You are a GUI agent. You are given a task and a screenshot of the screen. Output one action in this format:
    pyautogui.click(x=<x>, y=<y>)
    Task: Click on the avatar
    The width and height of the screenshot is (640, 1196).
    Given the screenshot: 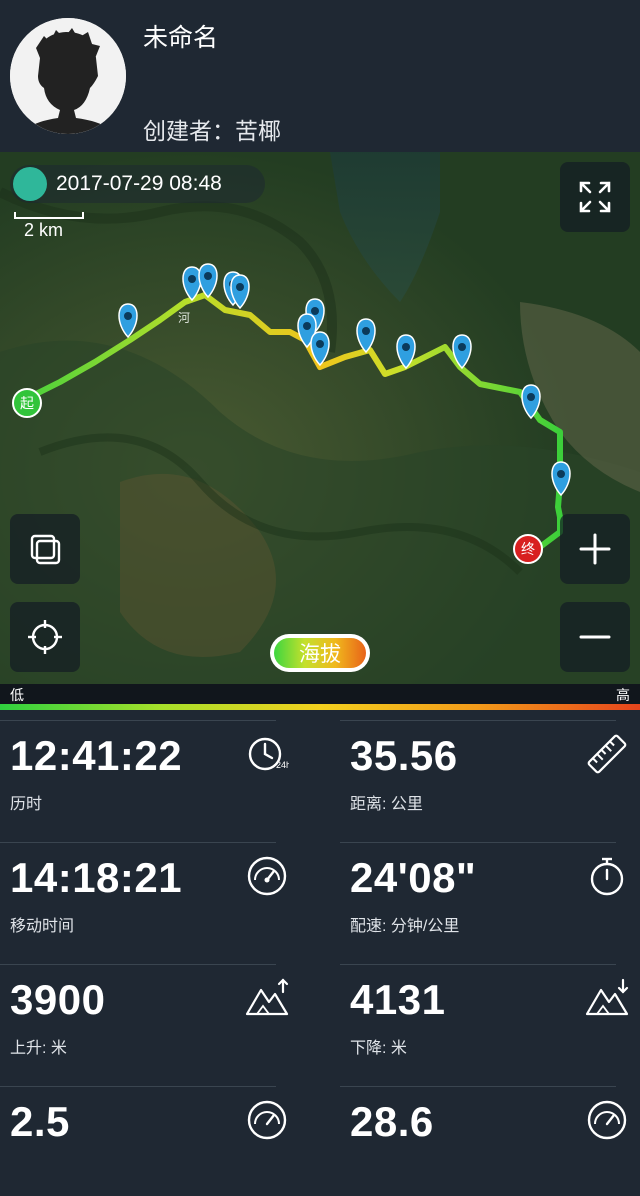 What is the action you would take?
    pyautogui.click(x=68, y=76)
    